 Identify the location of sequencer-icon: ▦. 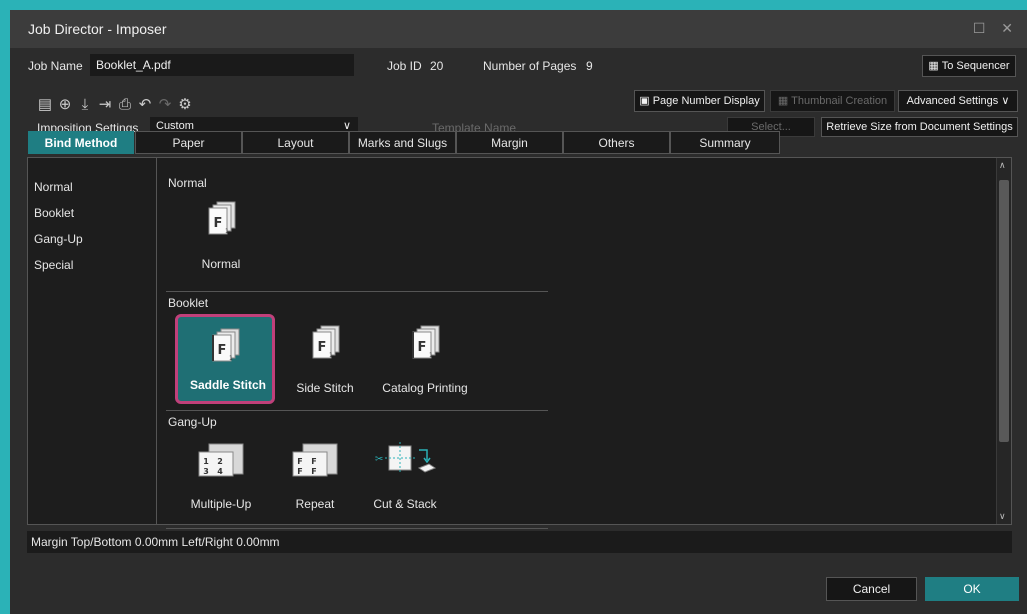
(935, 66).